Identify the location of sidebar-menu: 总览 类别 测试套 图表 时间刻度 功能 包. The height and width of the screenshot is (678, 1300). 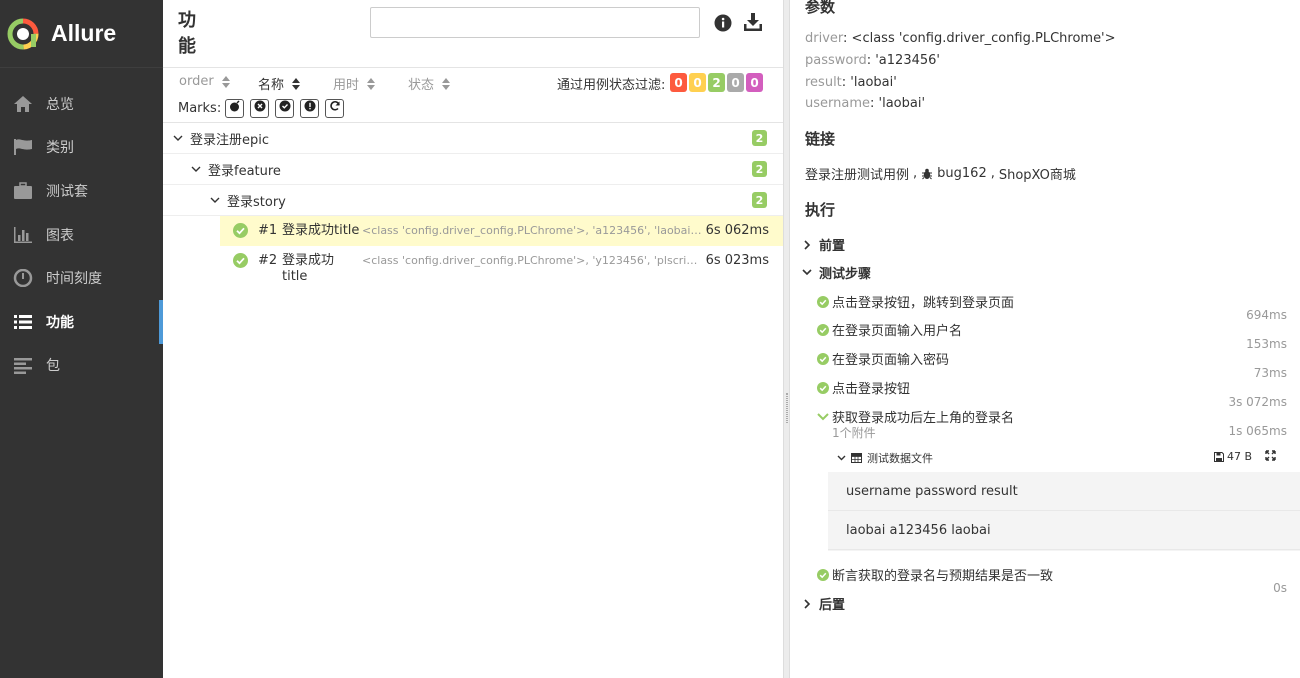
(81, 234).